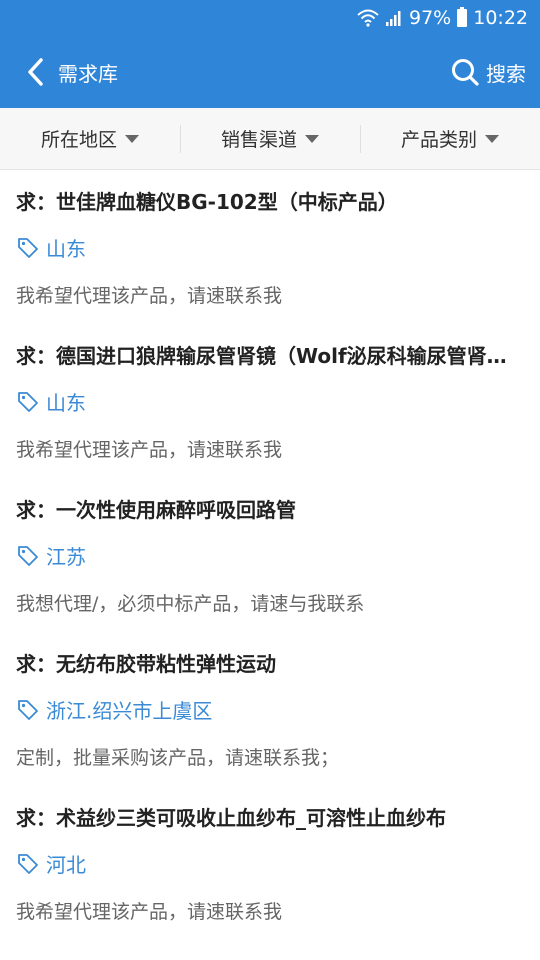 The width and height of the screenshot is (540, 960). I want to click on filter-label: 销售渠道, so click(258, 140).